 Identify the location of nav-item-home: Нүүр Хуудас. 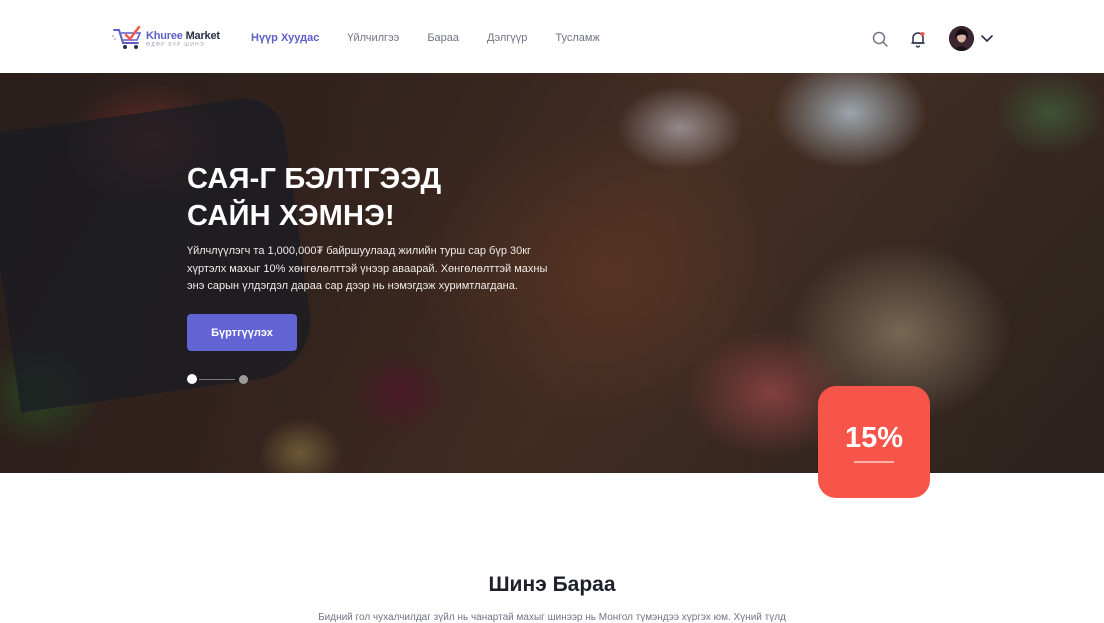
(285, 38).